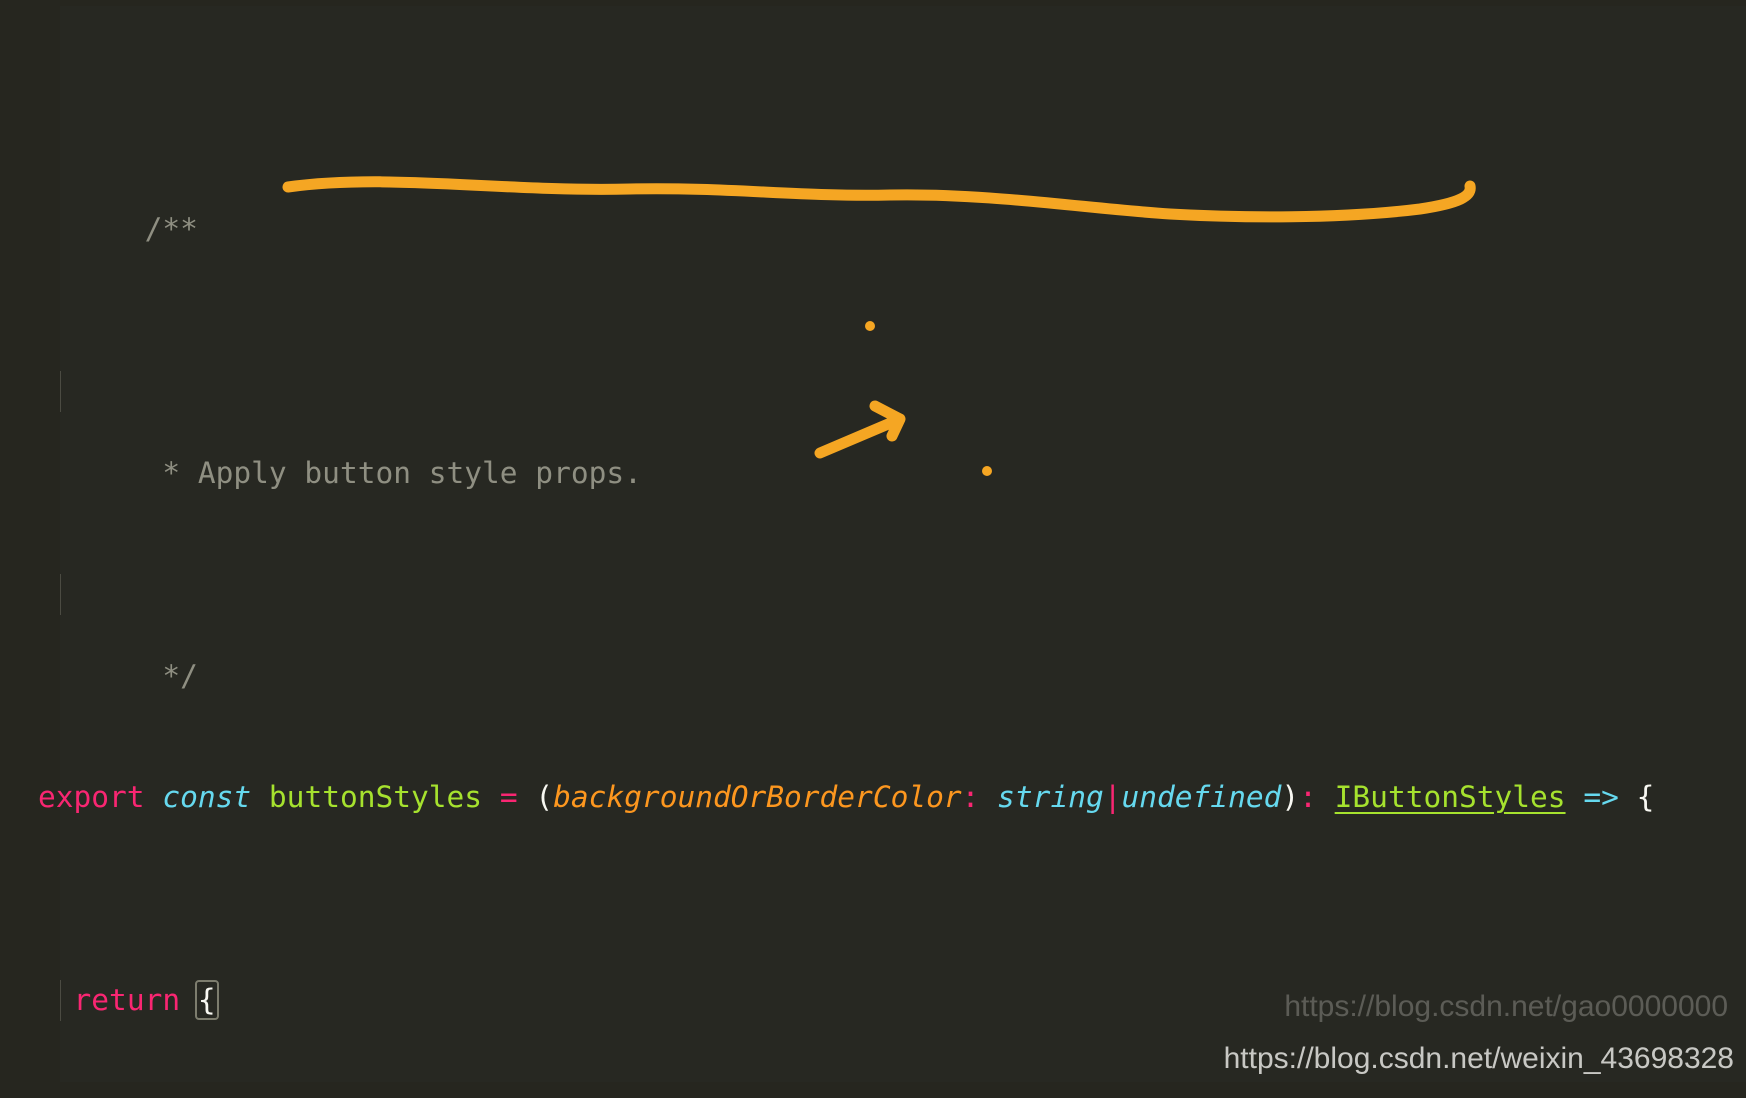 The image size is (1746, 1098). I want to click on code-line: */, so click(888, 633).